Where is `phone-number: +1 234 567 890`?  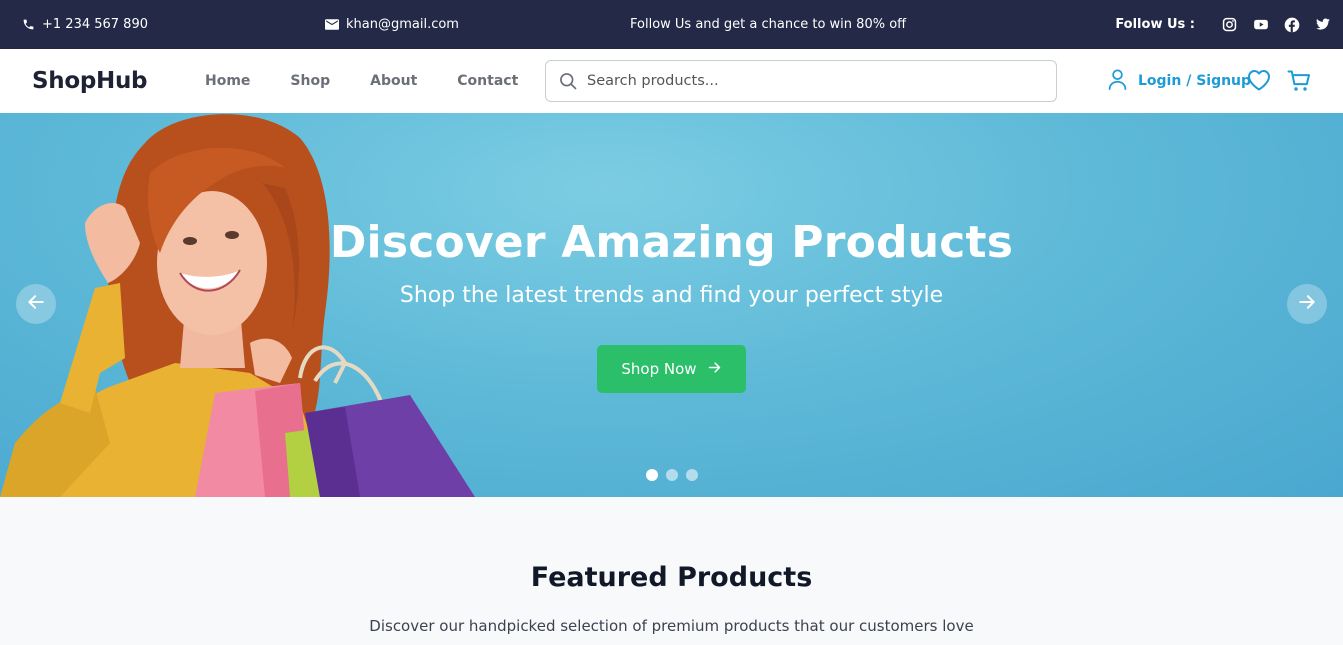 phone-number: +1 234 567 890 is located at coordinates (95, 24).